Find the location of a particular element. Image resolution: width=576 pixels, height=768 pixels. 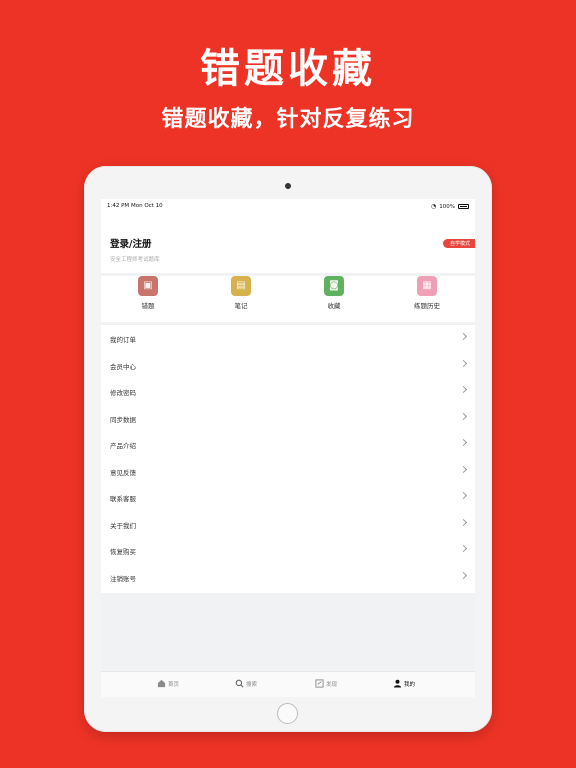

status-time: 1:42 PM is located at coordinates (118, 206).